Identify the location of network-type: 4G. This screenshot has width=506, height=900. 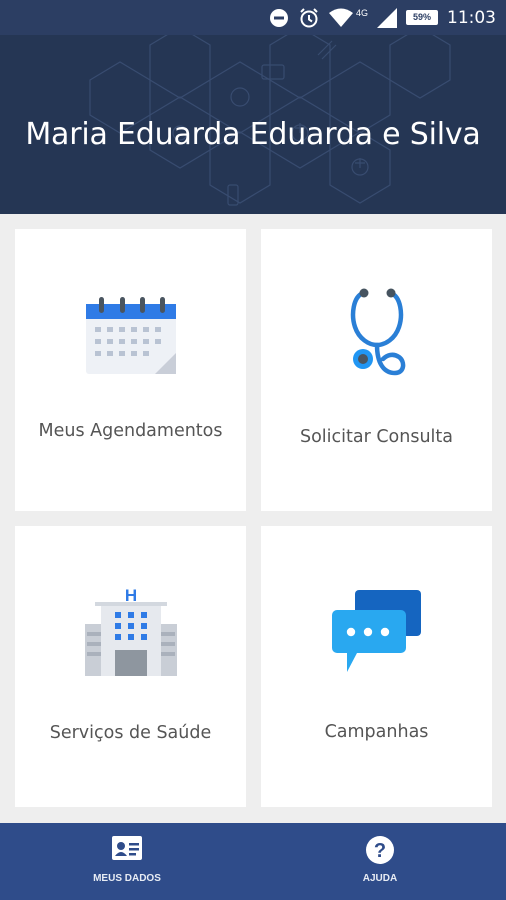
(361, 12).